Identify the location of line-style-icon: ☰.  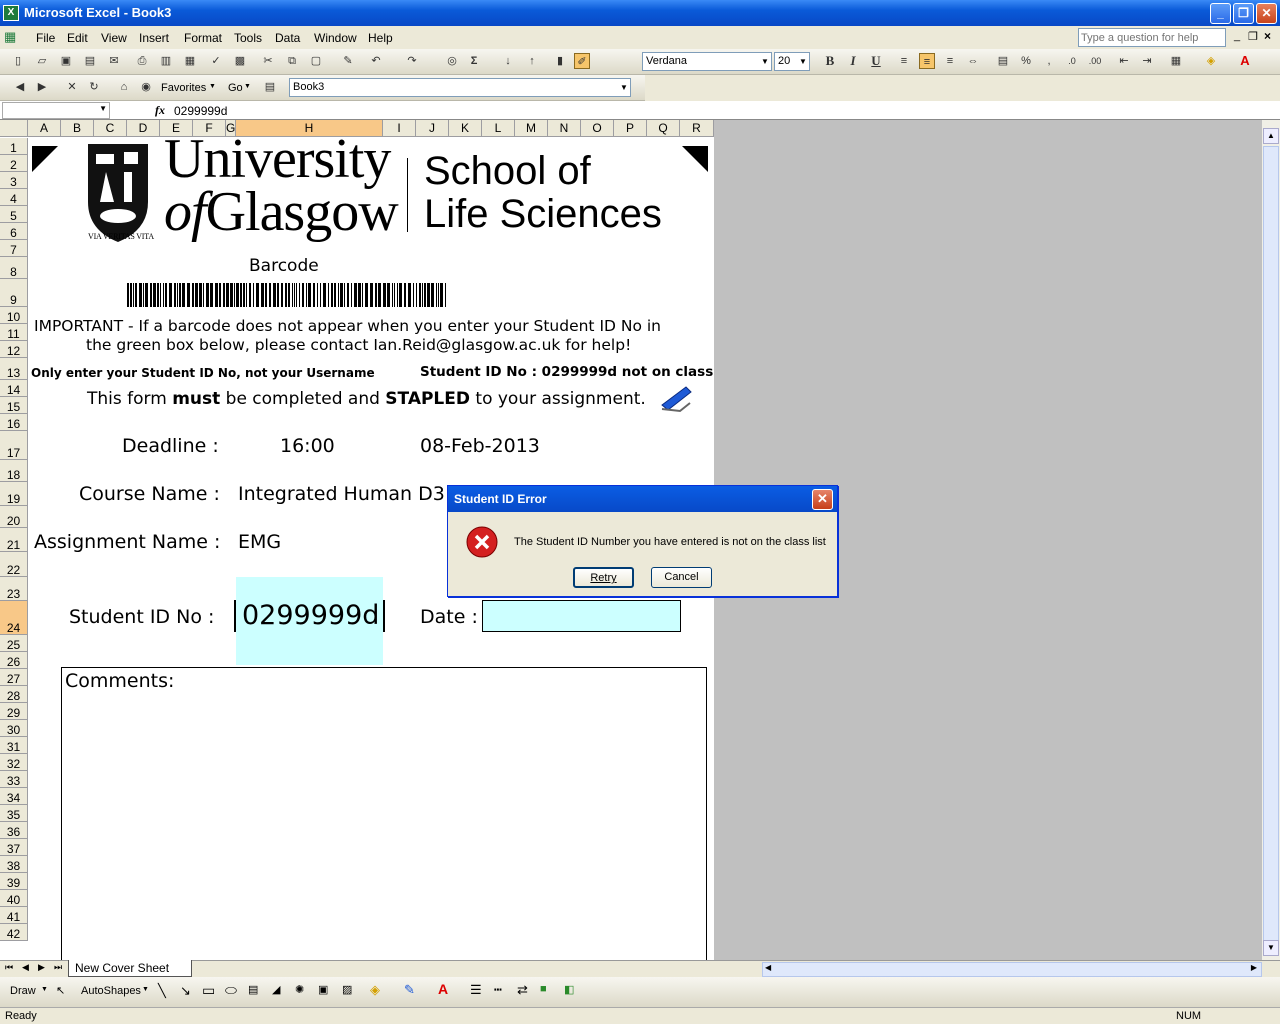
(476, 990).